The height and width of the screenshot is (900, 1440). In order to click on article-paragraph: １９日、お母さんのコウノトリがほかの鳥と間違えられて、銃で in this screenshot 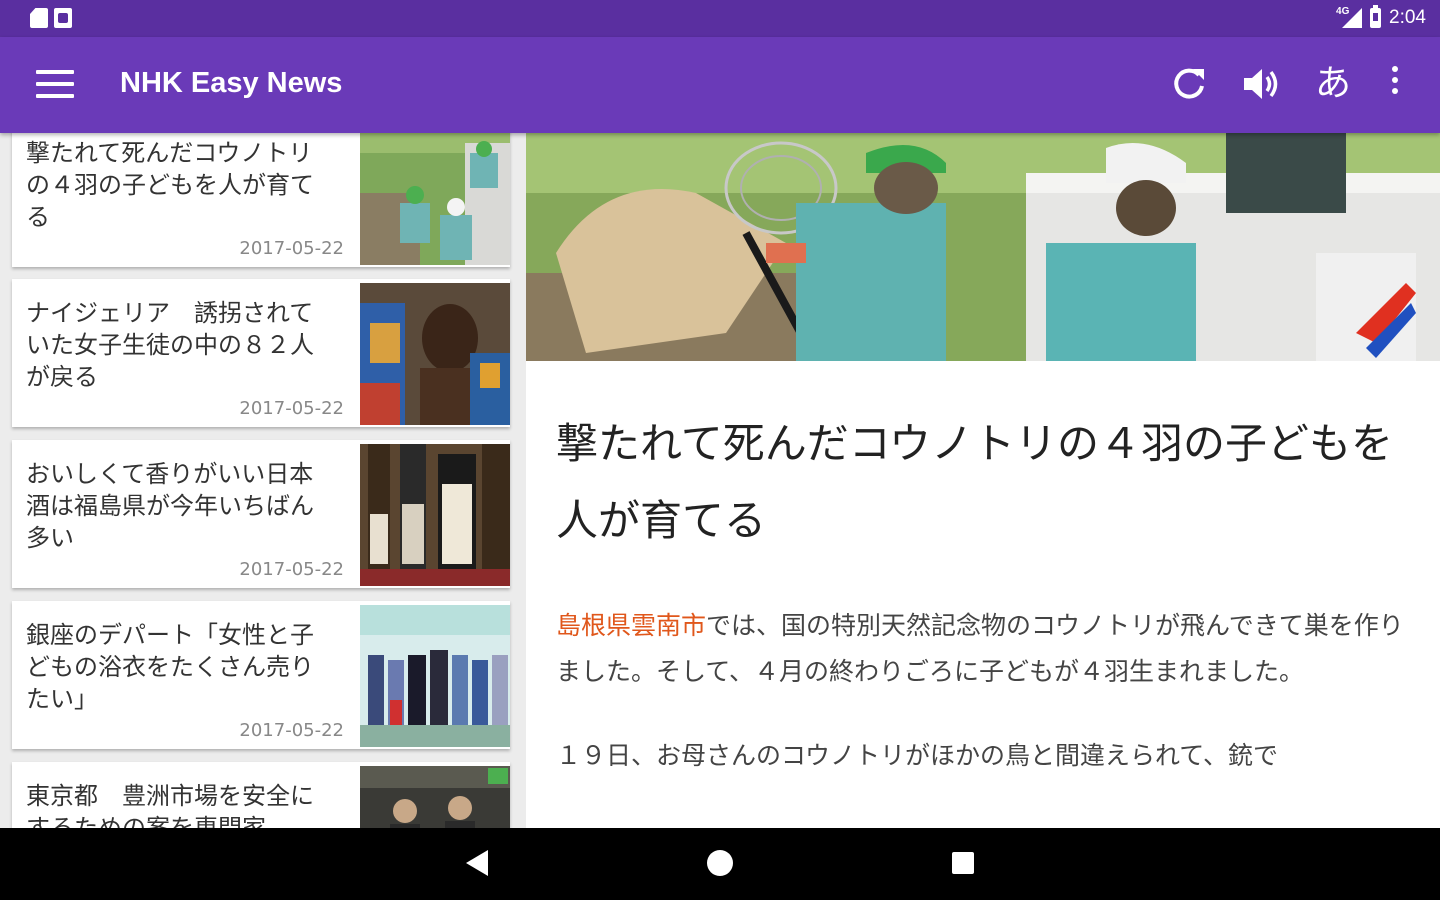, I will do `click(917, 755)`.